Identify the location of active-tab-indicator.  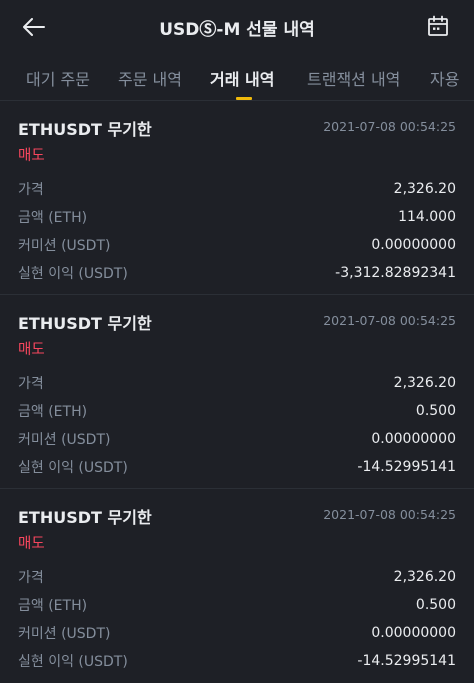
(244, 98).